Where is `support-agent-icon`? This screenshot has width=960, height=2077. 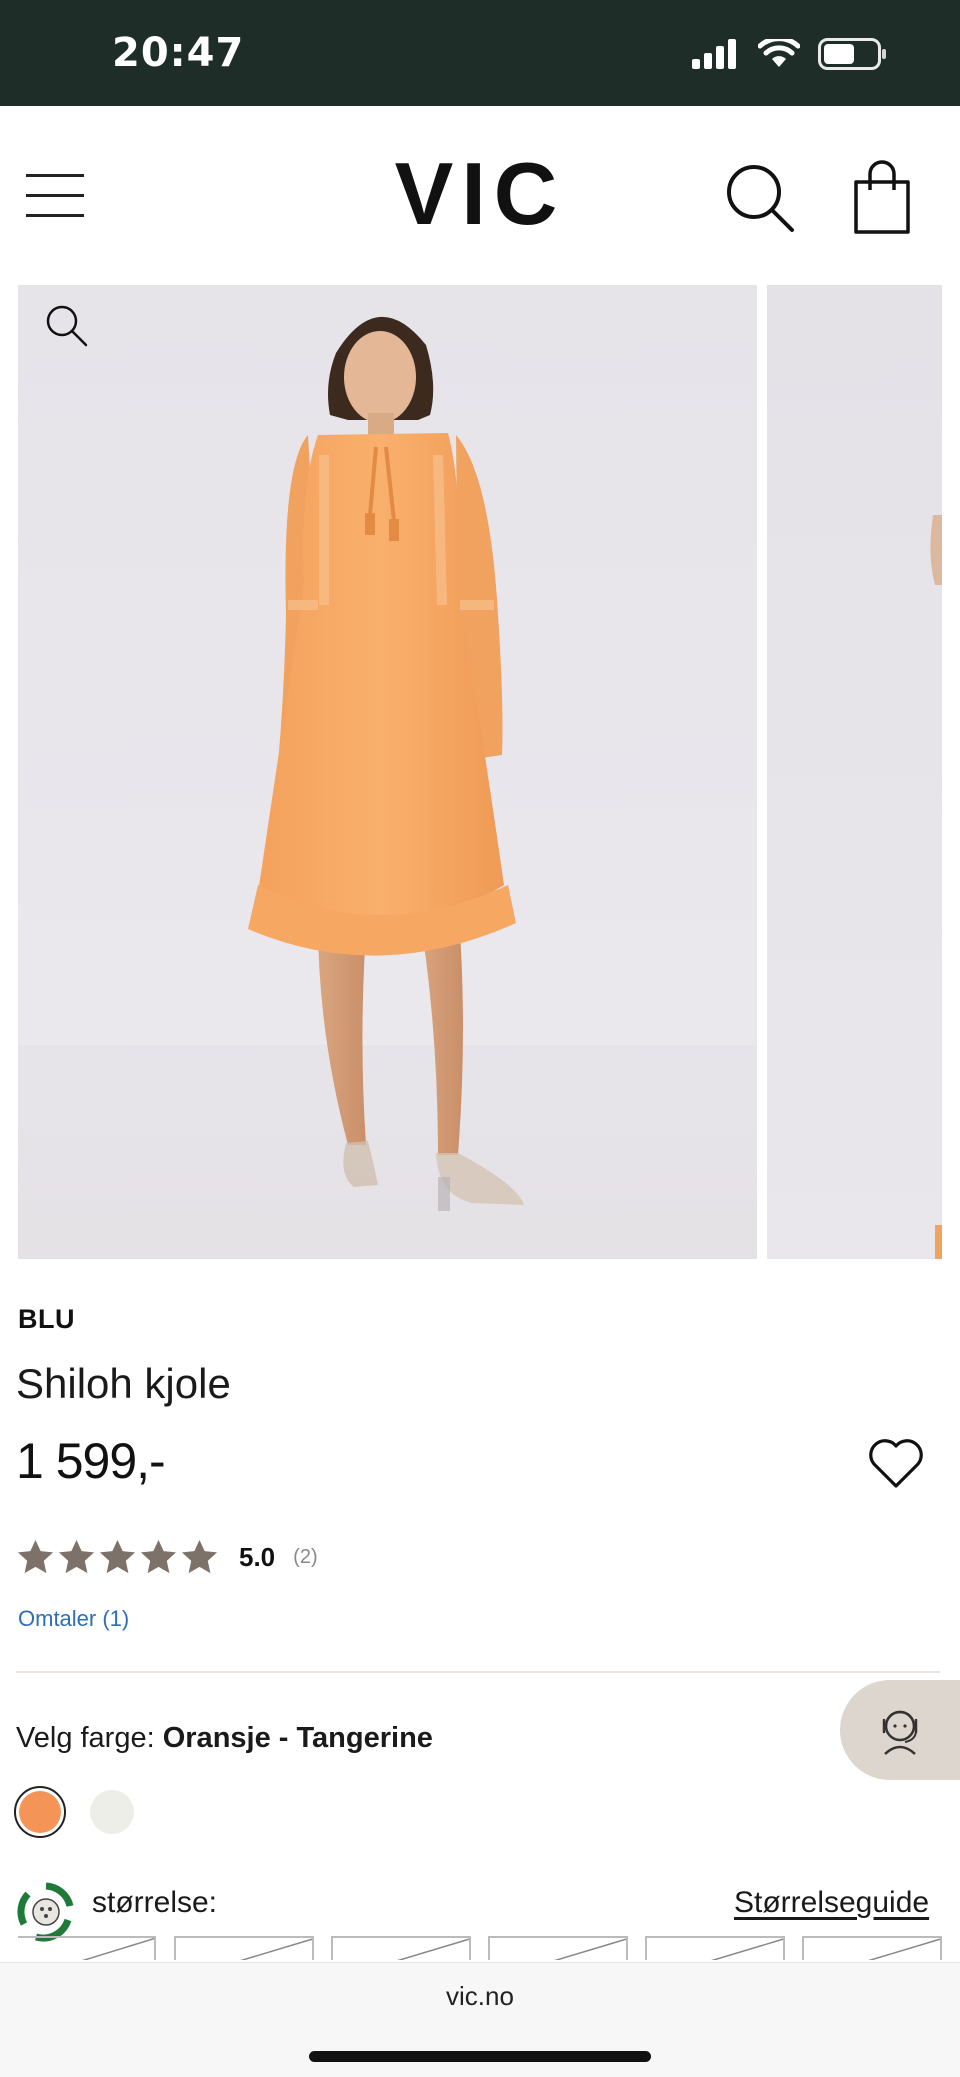 support-agent-icon is located at coordinates (900, 1732).